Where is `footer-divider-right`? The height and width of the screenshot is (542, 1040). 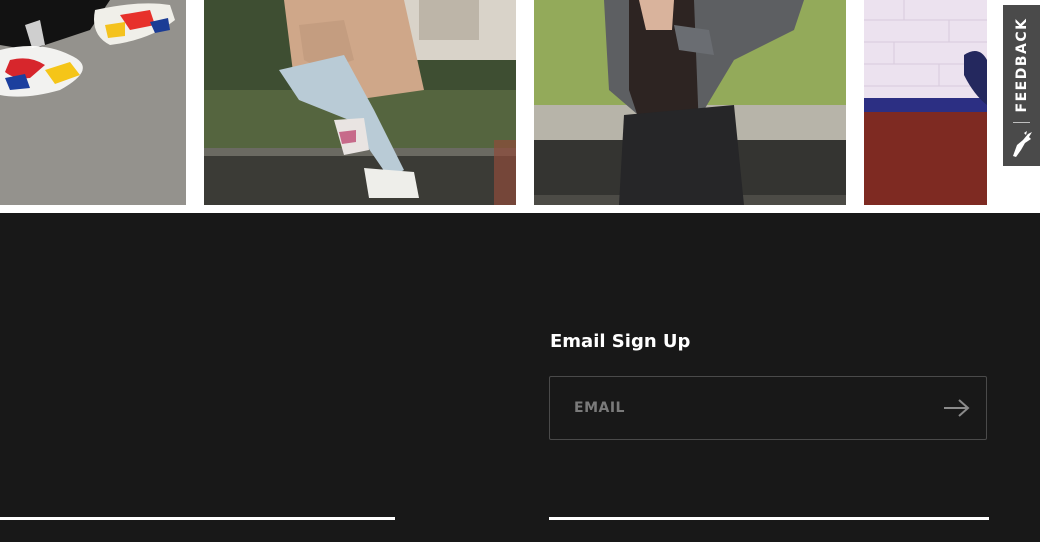 footer-divider-right is located at coordinates (769, 518).